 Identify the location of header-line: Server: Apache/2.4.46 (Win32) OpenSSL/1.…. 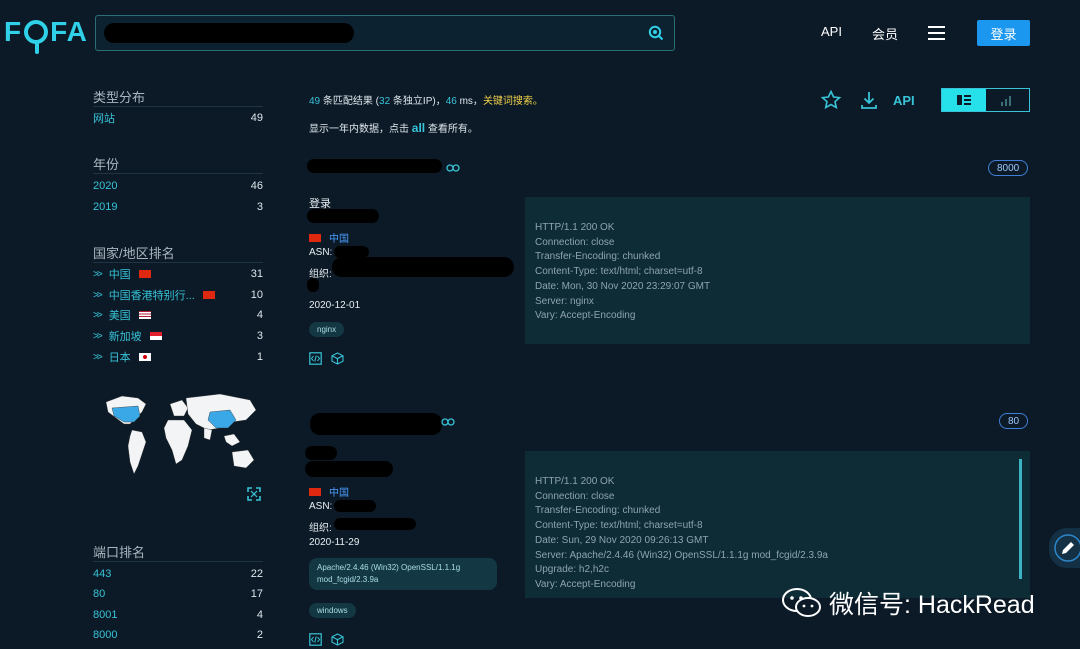
(681, 555).